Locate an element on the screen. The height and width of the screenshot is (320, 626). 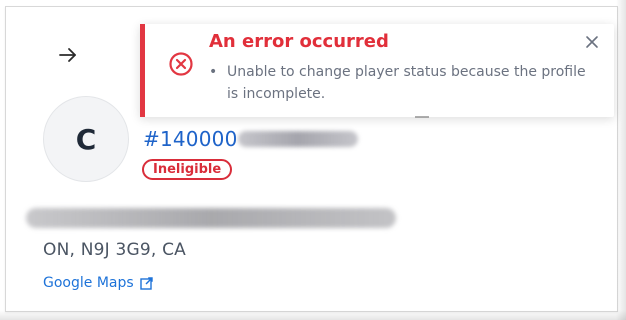
avatar-initial: C is located at coordinates (86, 139).